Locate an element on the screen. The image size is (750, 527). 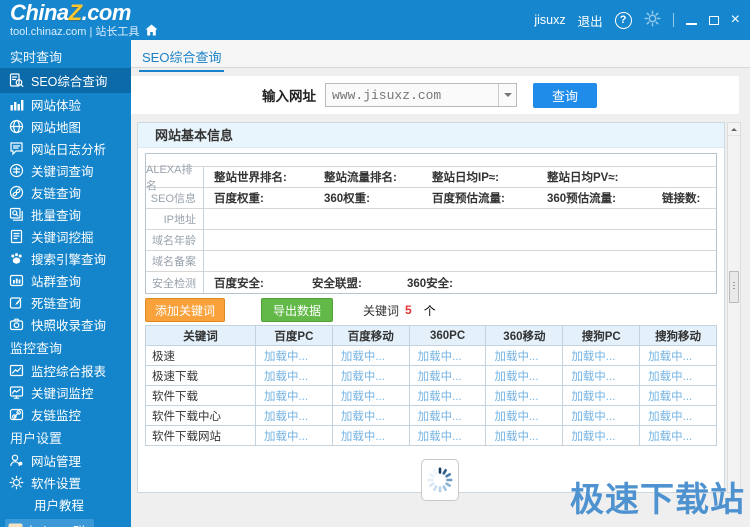
link-circle-icon is located at coordinates (16, 192).